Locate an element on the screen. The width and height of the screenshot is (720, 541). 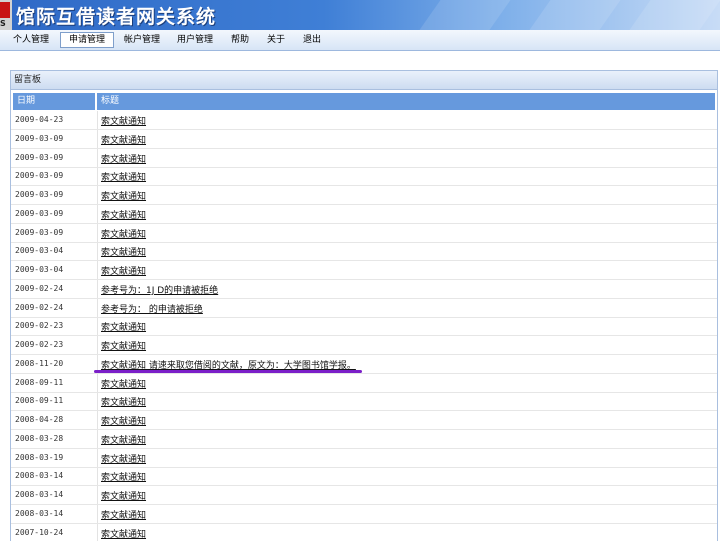
table-row: 2008-03-28 索文献通知 is located at coordinates (364, 439).